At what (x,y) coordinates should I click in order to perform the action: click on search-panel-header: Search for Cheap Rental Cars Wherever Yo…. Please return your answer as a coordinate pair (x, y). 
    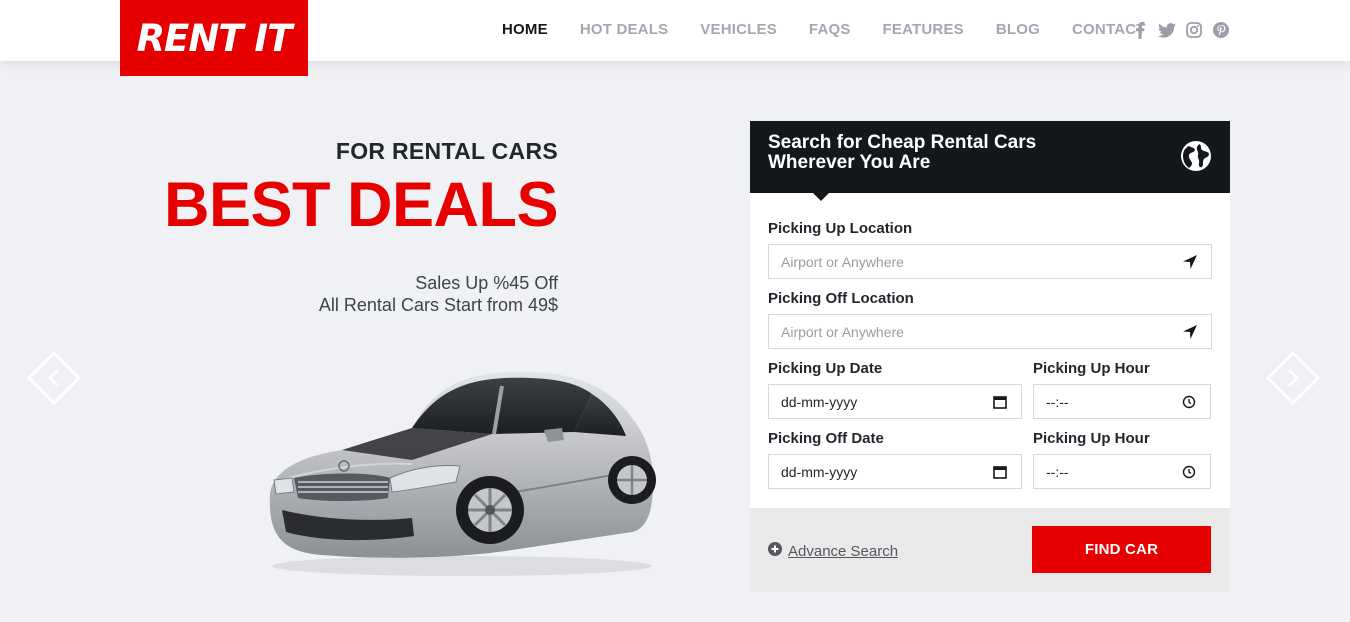
    Looking at the image, I should click on (990, 157).